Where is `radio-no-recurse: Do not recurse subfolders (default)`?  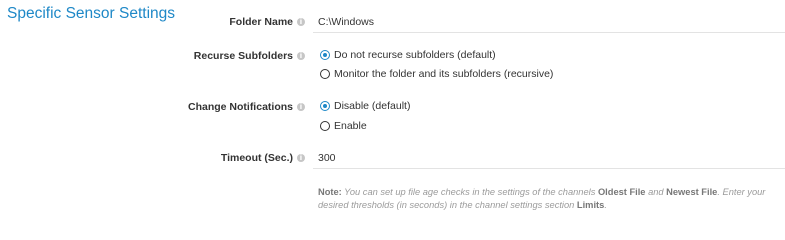
radio-no-recurse: Do not recurse subfolders (default) is located at coordinates (408, 55).